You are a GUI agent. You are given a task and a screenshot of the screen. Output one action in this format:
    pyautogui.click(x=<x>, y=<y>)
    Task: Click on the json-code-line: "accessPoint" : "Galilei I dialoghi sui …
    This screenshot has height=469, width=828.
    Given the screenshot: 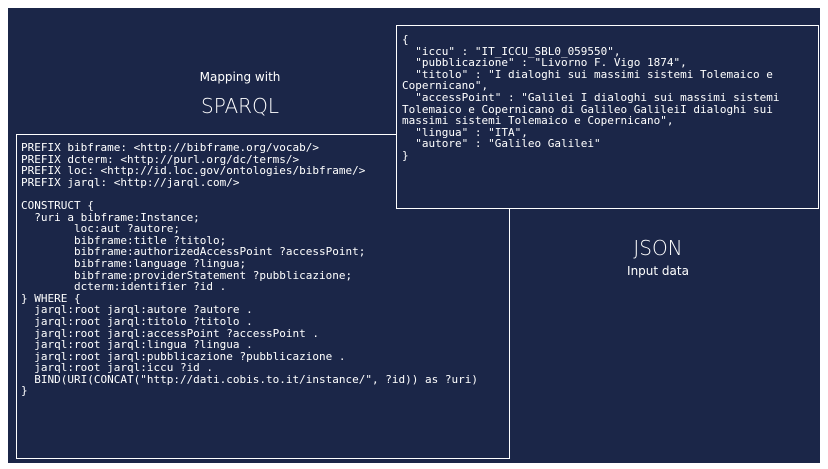 What is the action you would take?
    pyautogui.click(x=591, y=97)
    